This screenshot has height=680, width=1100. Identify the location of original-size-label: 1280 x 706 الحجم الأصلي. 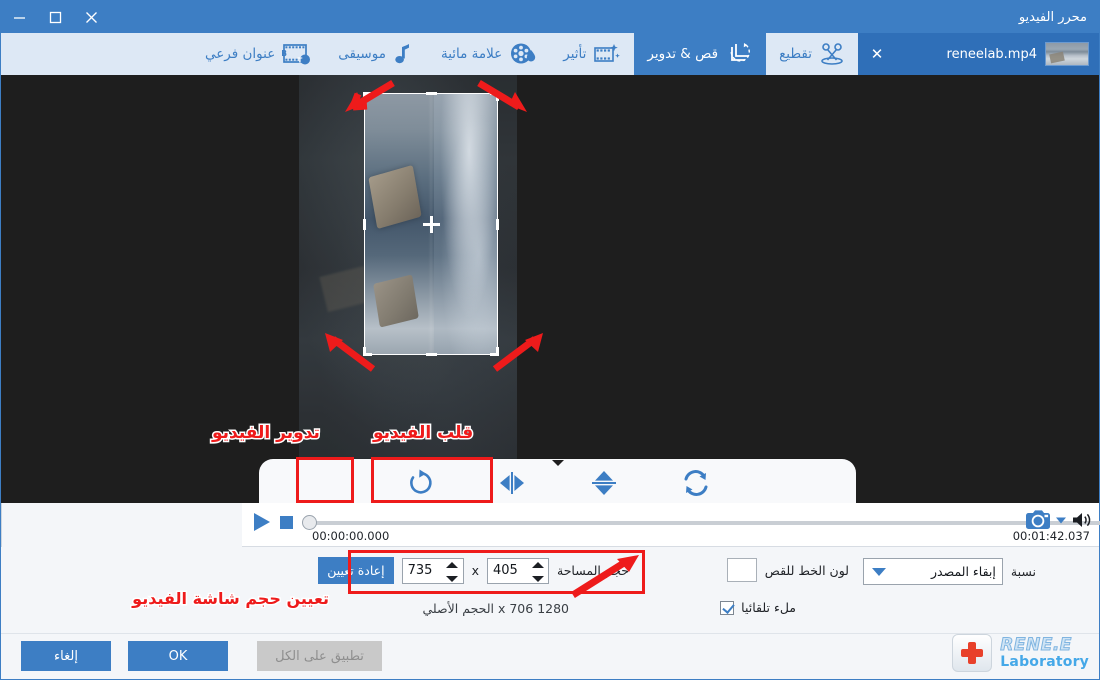
(496, 608).